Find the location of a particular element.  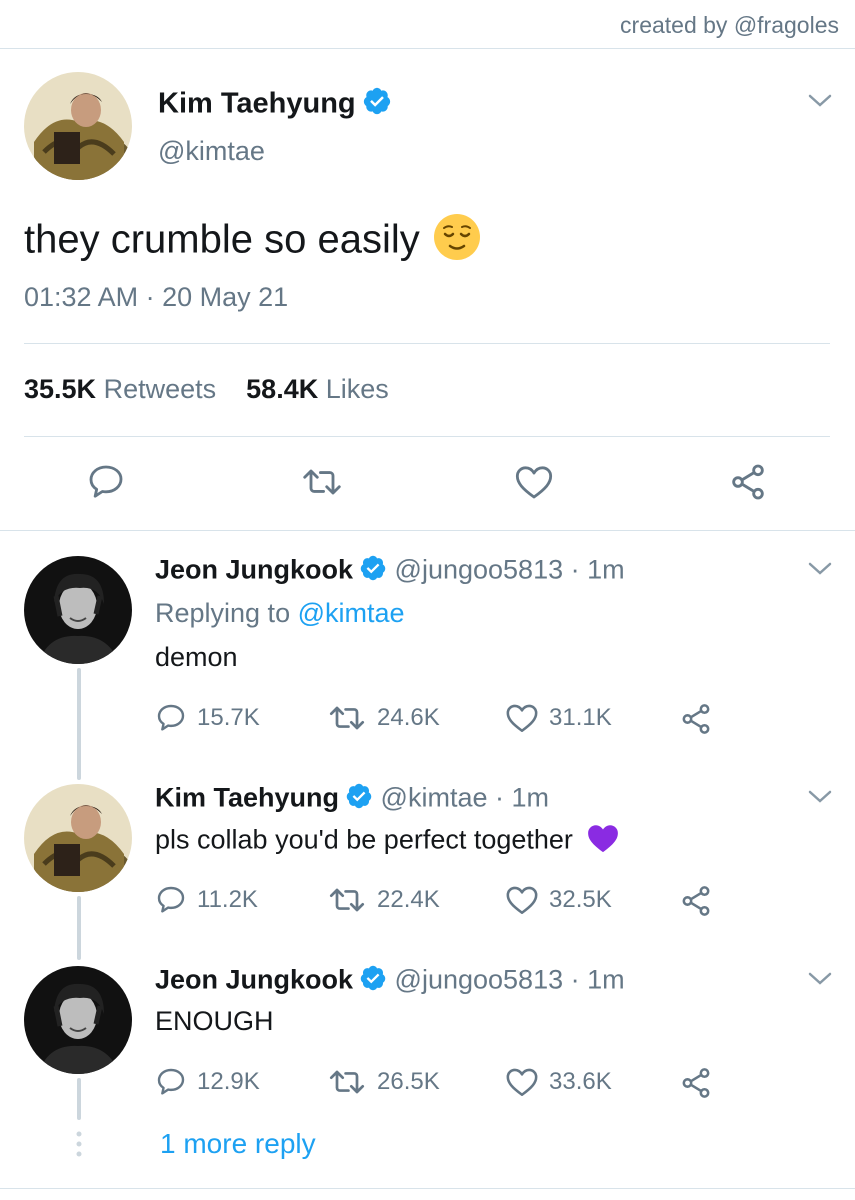

tweet-stats: 35.5K Retweets 58.4K Likes is located at coordinates (206, 389).